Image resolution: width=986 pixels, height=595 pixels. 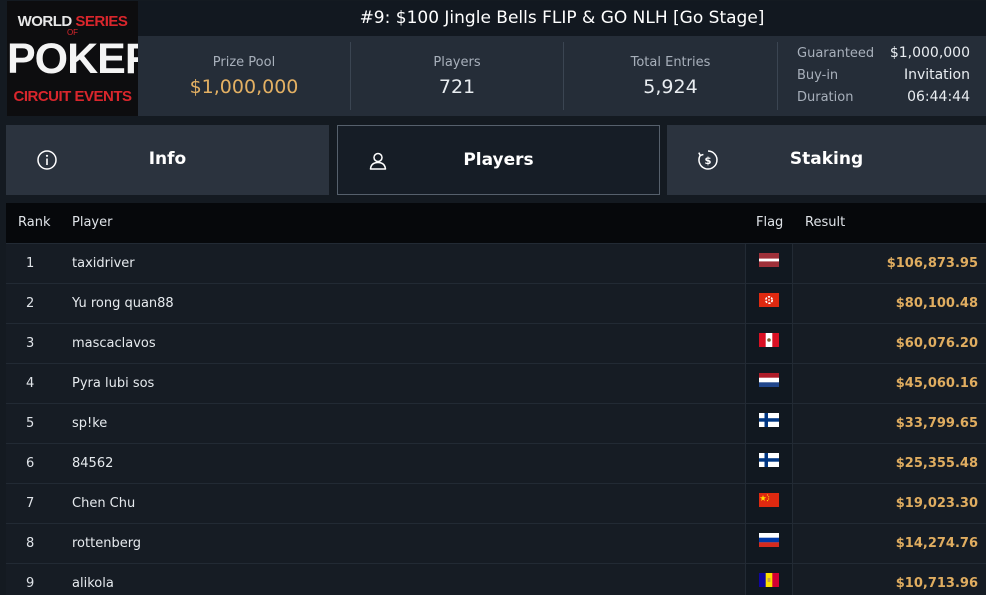 I want to click on table-row: 5 sp!ke $33,799.65, so click(x=496, y=423).